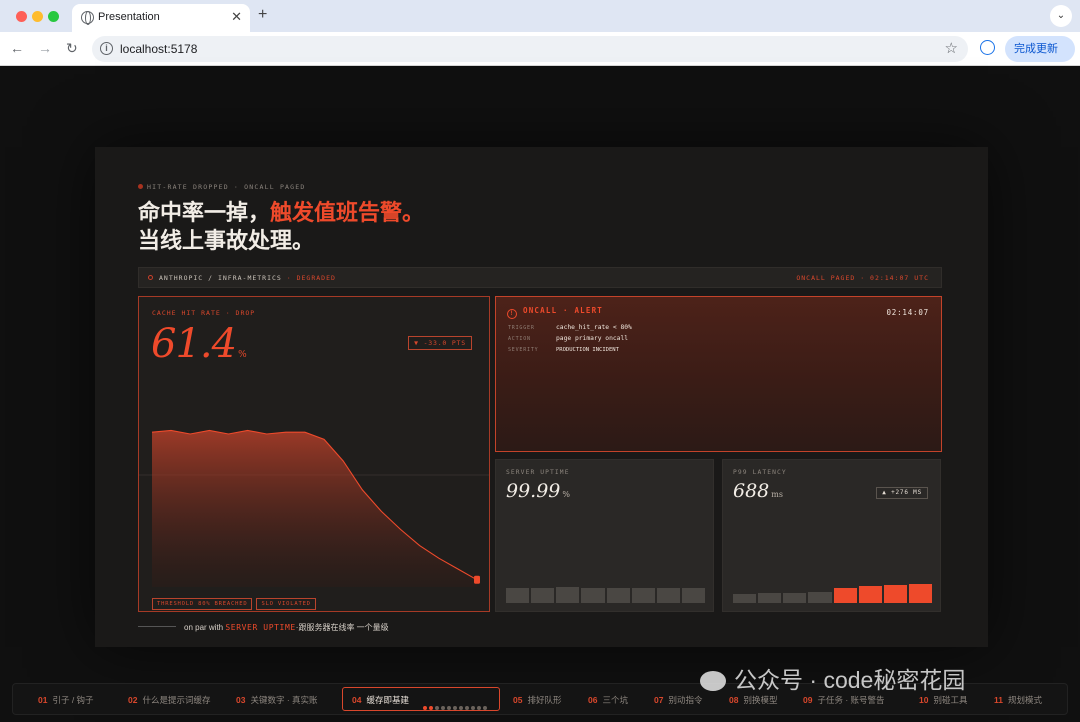  I want to click on alert-row-trigger: TRIGGER cache_hit_rate < 80%, so click(570, 327).